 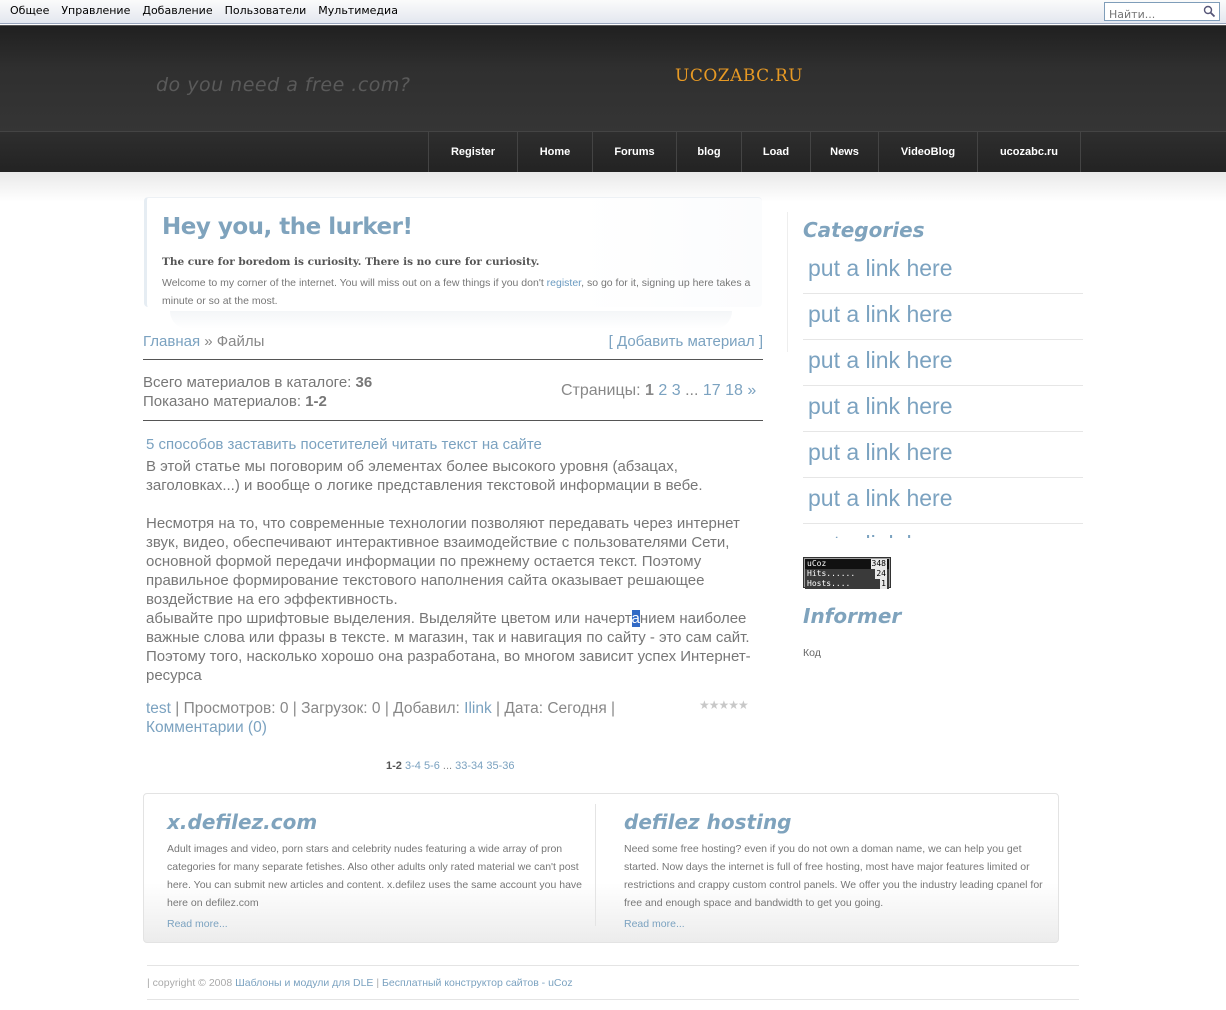 I want to click on footer-sep: |, so click(x=377, y=983).